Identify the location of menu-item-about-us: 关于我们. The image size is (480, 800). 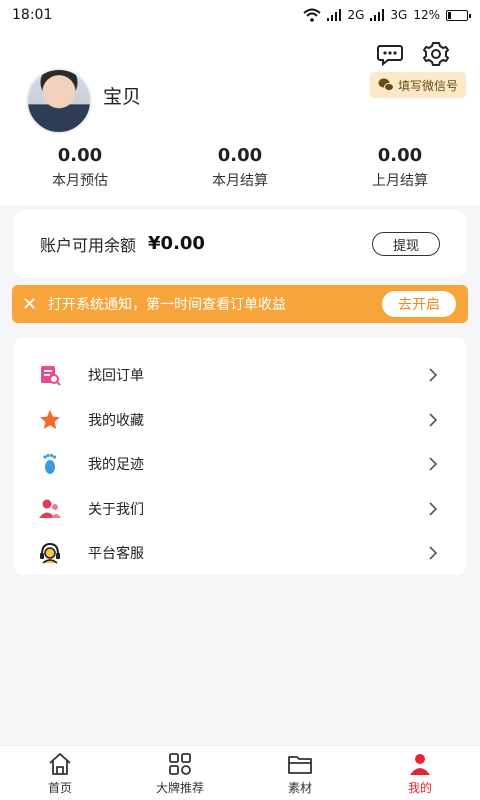
(240, 509).